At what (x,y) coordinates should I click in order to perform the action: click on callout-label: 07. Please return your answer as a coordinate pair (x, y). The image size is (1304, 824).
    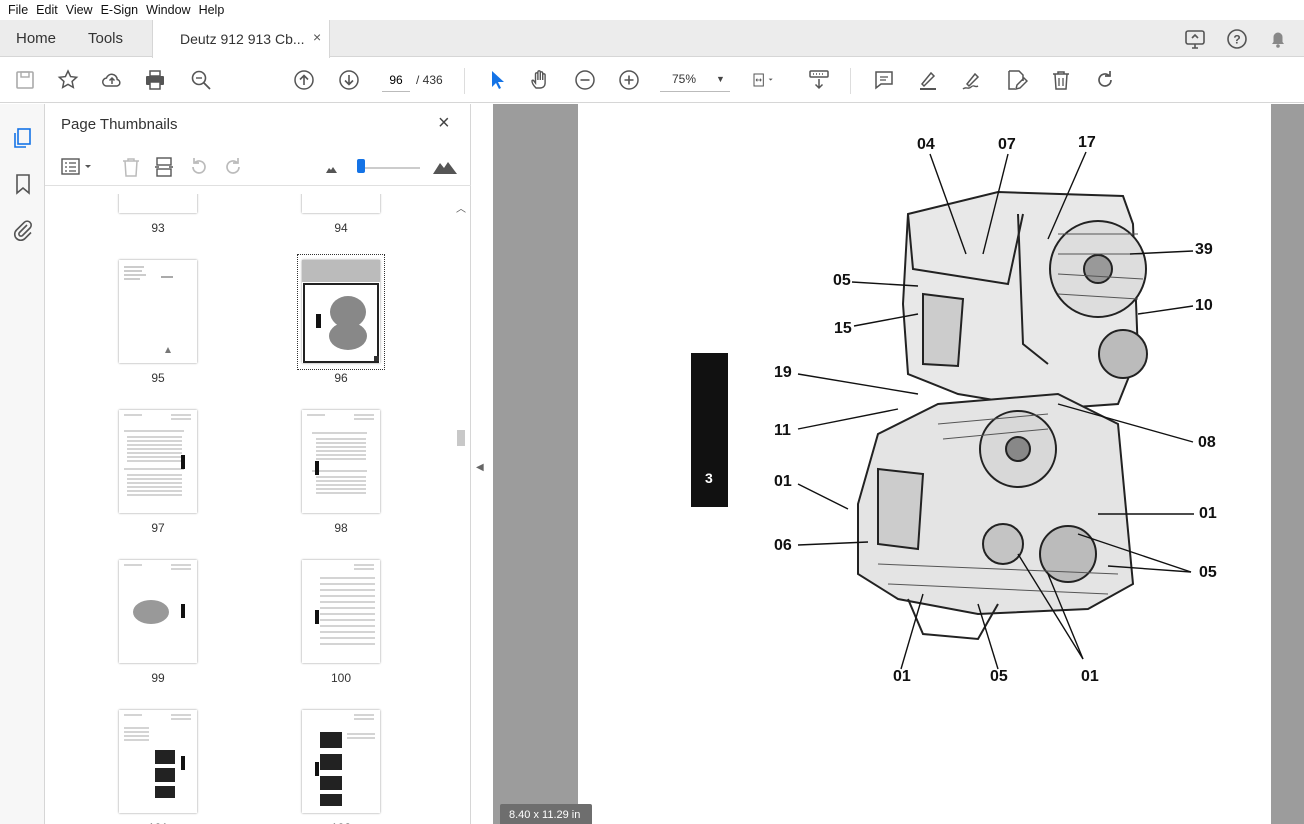
    Looking at the image, I should click on (1007, 144).